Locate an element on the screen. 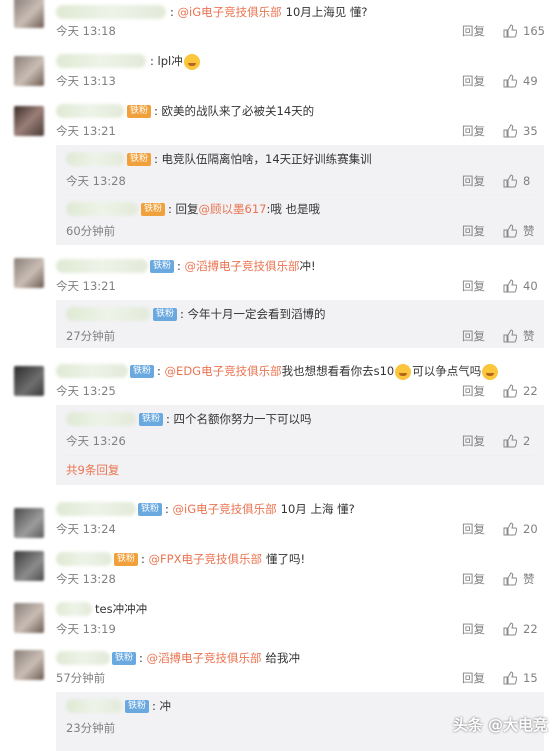 The width and height of the screenshot is (560, 751). reply-text: 铁粉: 冲 is located at coordinates (148, 706).